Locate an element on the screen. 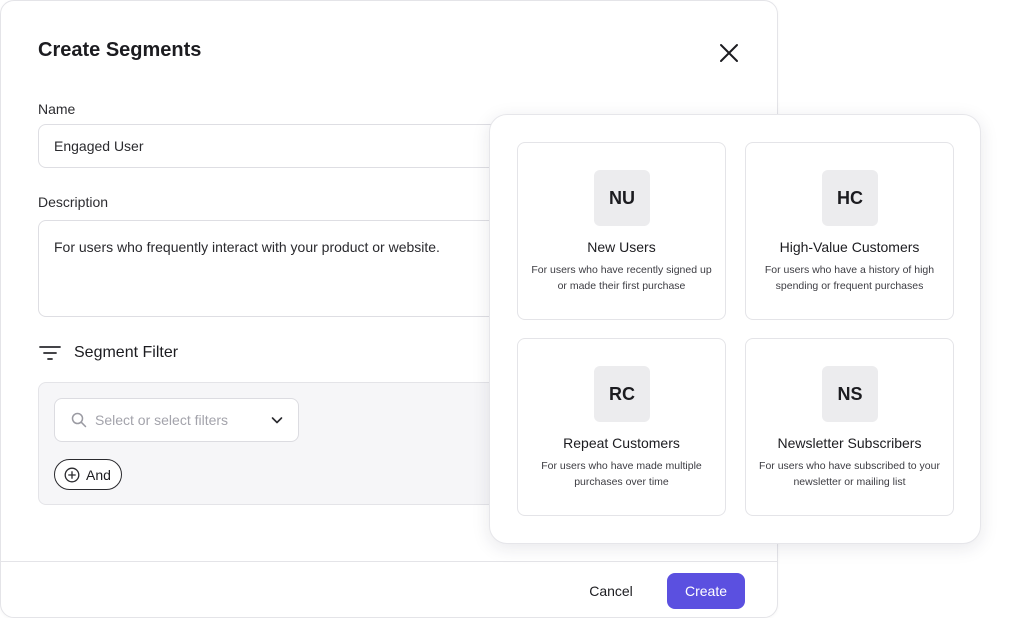  add-and-condition-button: And is located at coordinates (88, 474).